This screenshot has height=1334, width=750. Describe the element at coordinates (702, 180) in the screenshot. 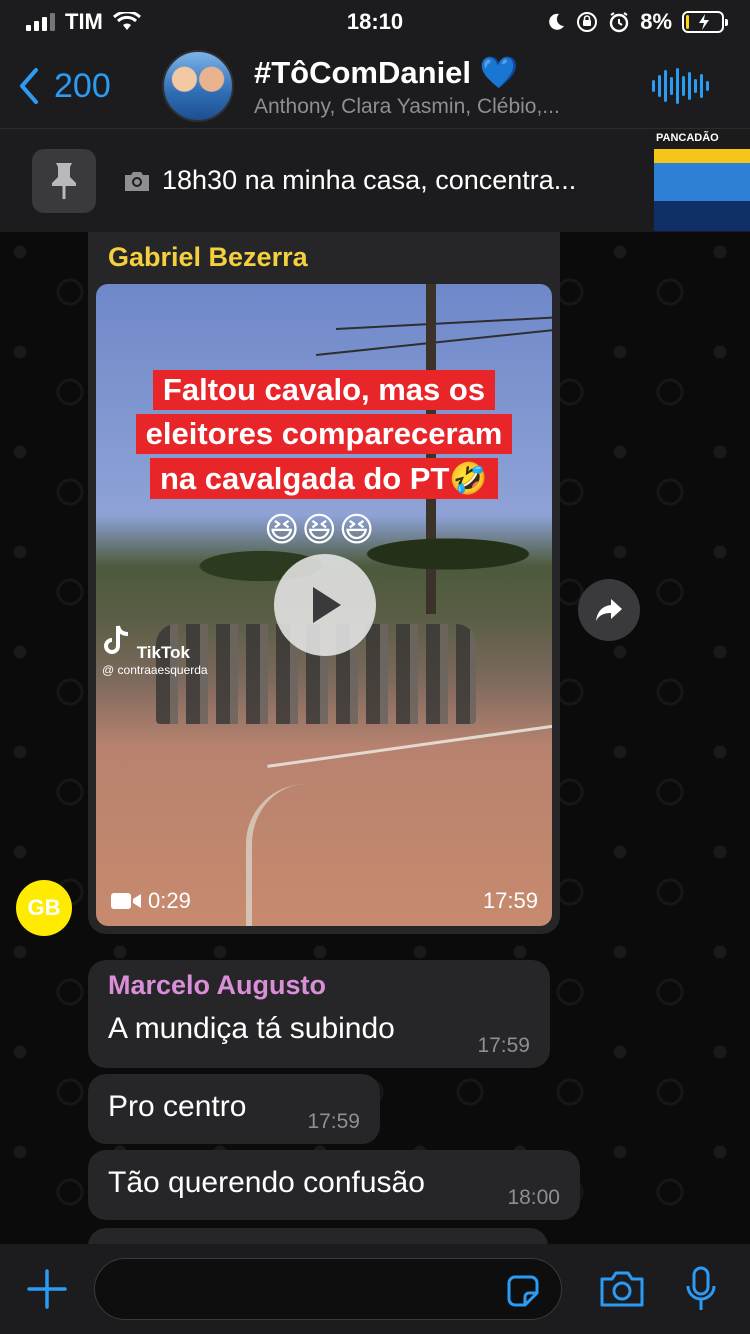

I see `pinned-thumbnail: PANCADÃO` at that location.